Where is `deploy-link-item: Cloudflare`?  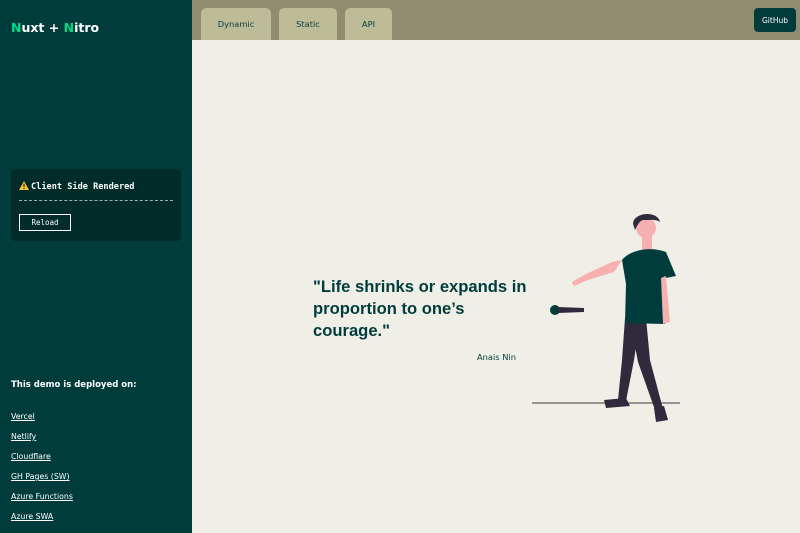 deploy-link-item: Cloudflare is located at coordinates (42, 454).